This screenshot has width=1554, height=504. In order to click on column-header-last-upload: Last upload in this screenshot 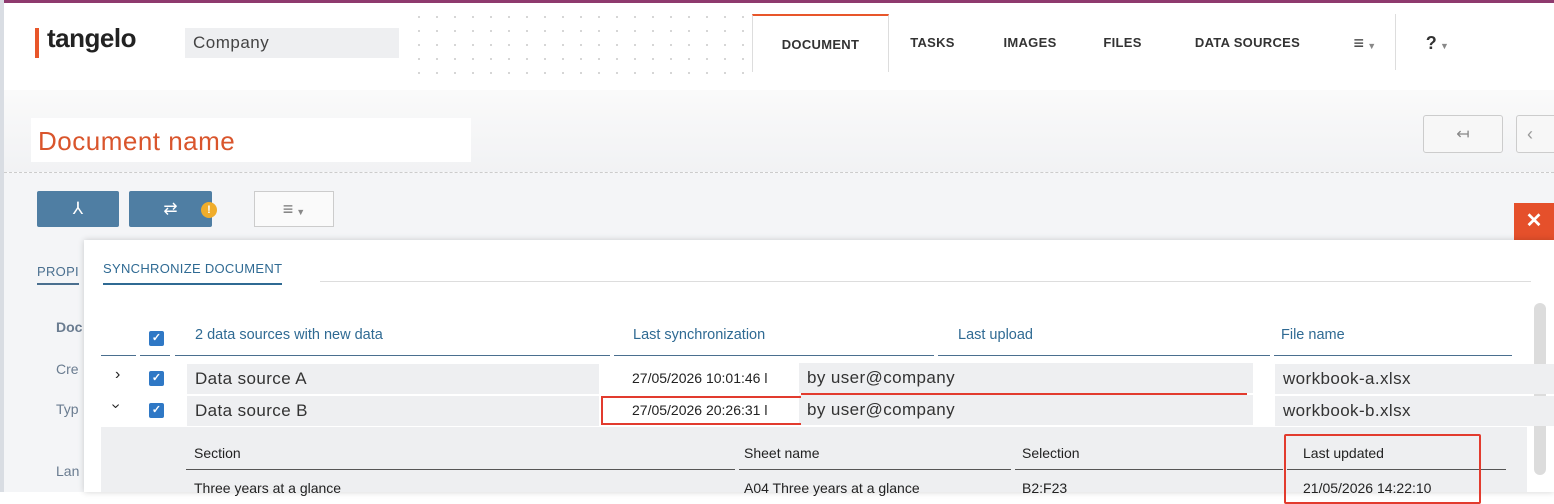, I will do `click(995, 335)`.